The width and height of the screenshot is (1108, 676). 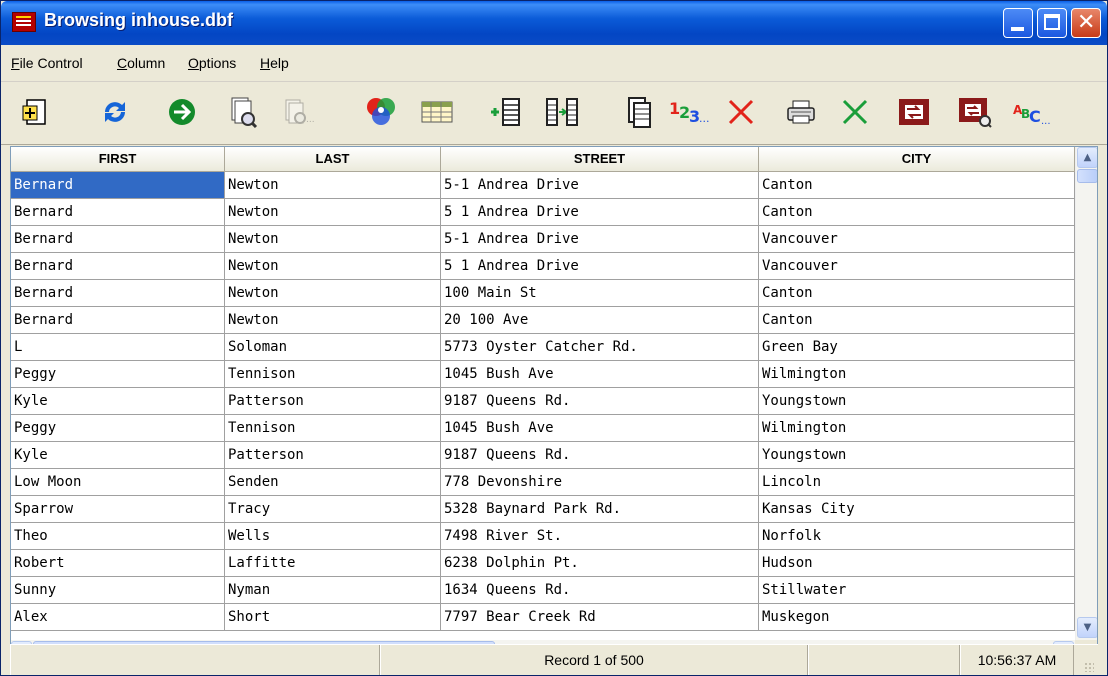 I want to click on replace-search-button, so click(x=975, y=112).